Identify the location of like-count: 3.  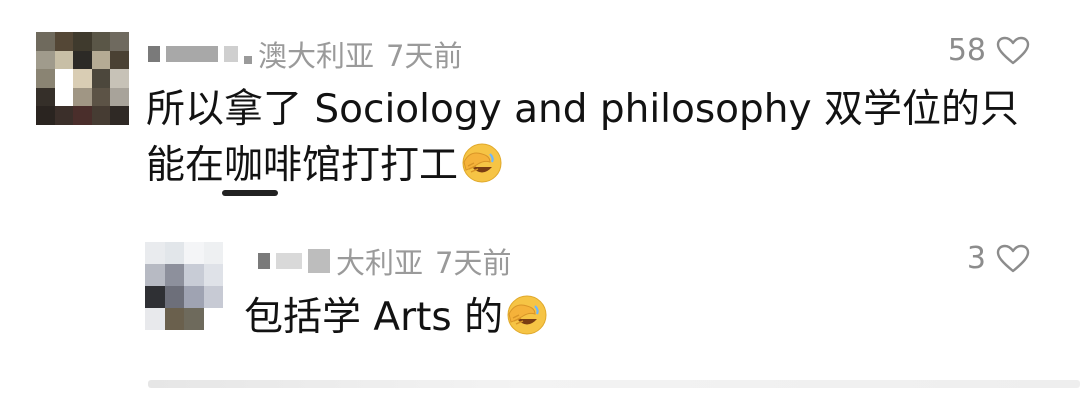
(976, 258).